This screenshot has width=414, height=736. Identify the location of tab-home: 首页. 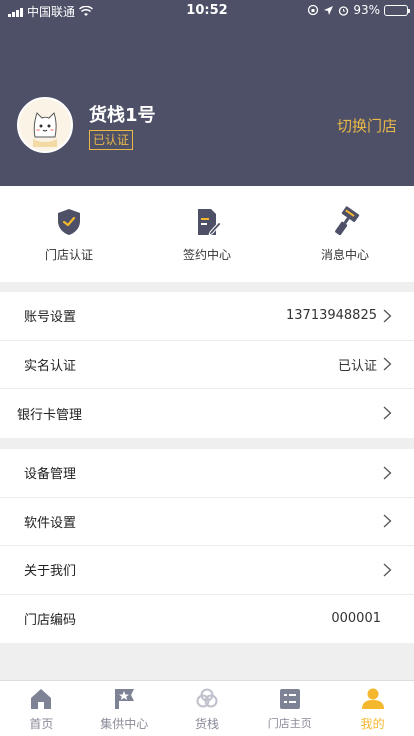
(41, 708).